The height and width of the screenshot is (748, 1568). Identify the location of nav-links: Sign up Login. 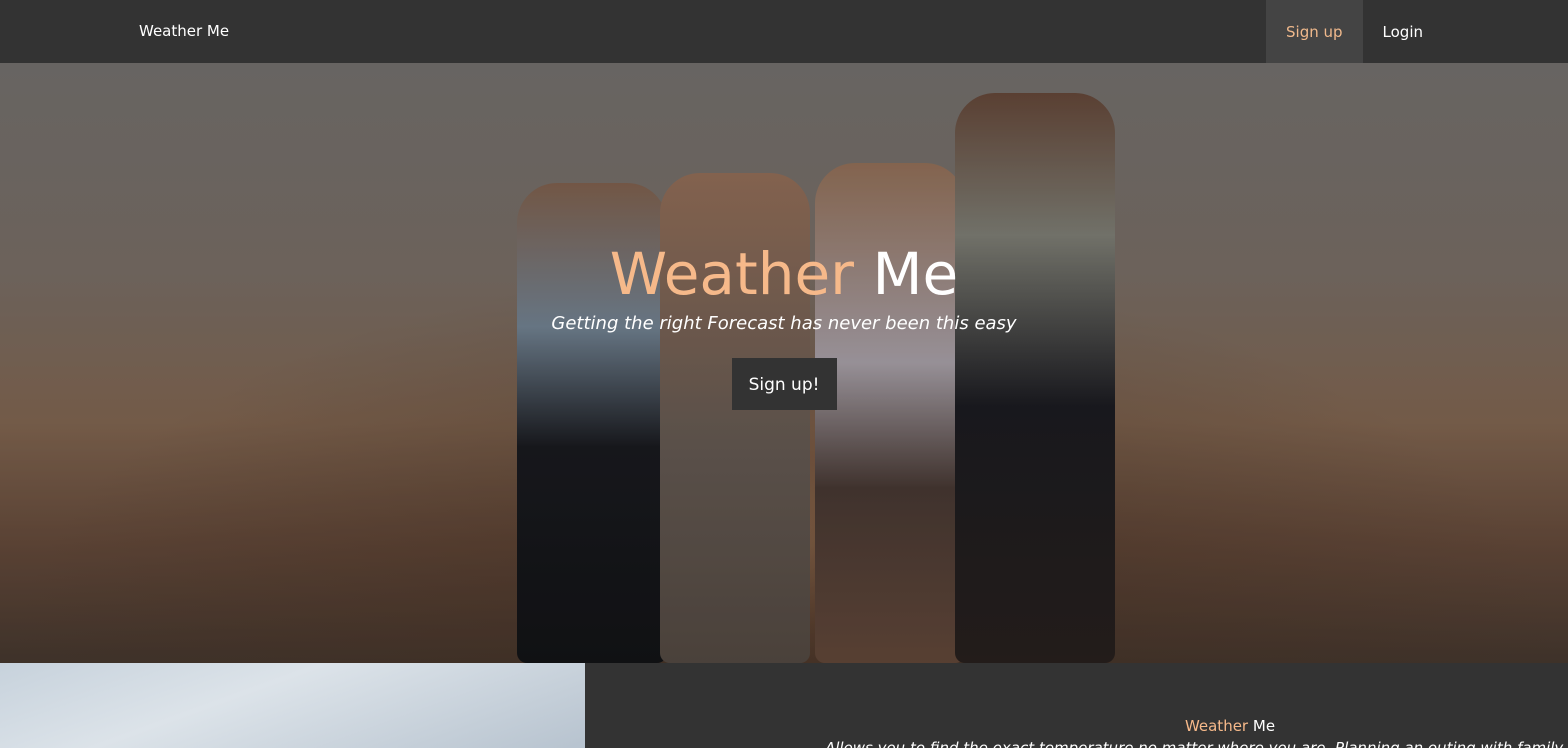
(1354, 31).